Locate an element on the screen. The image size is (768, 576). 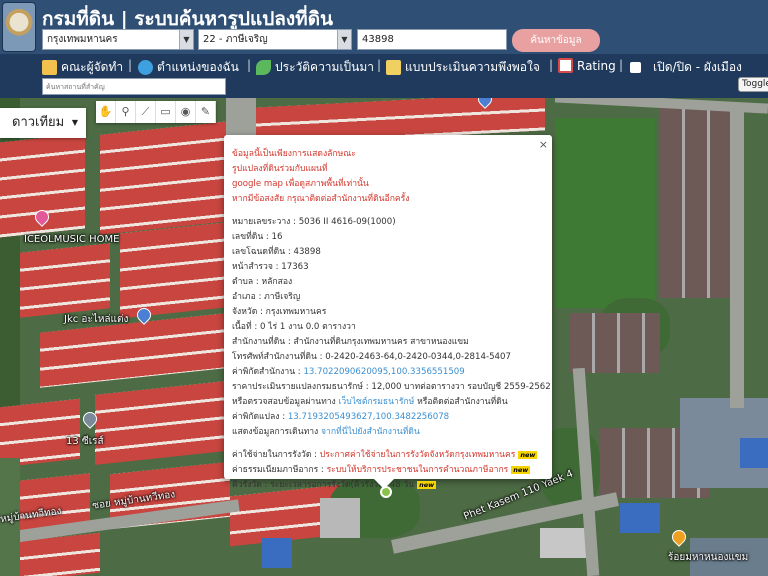
popup-notice-line: รูปแปลงที่ดินร่วมกับแผนที่ is located at coordinates (280, 169).